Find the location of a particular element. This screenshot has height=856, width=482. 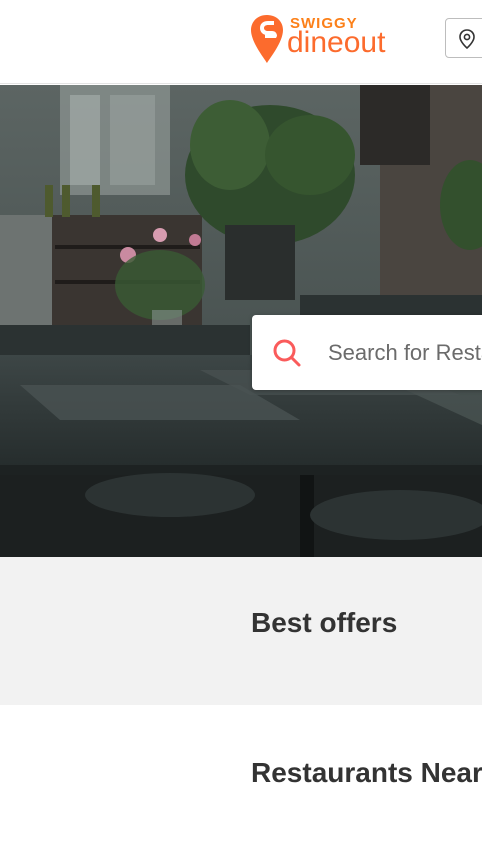

swiggy-logo-icon is located at coordinates (267, 39).